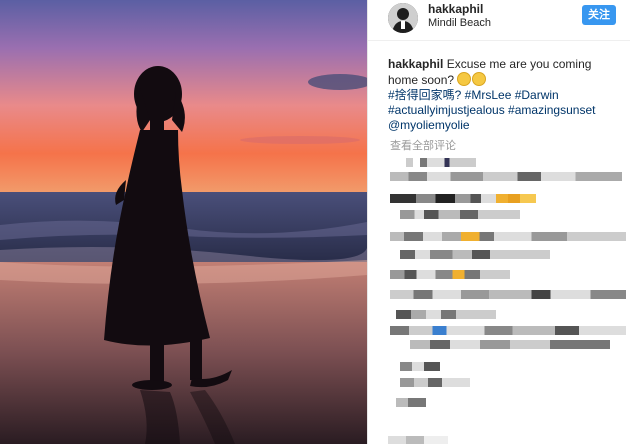  I want to click on avatar, so click(403, 18).